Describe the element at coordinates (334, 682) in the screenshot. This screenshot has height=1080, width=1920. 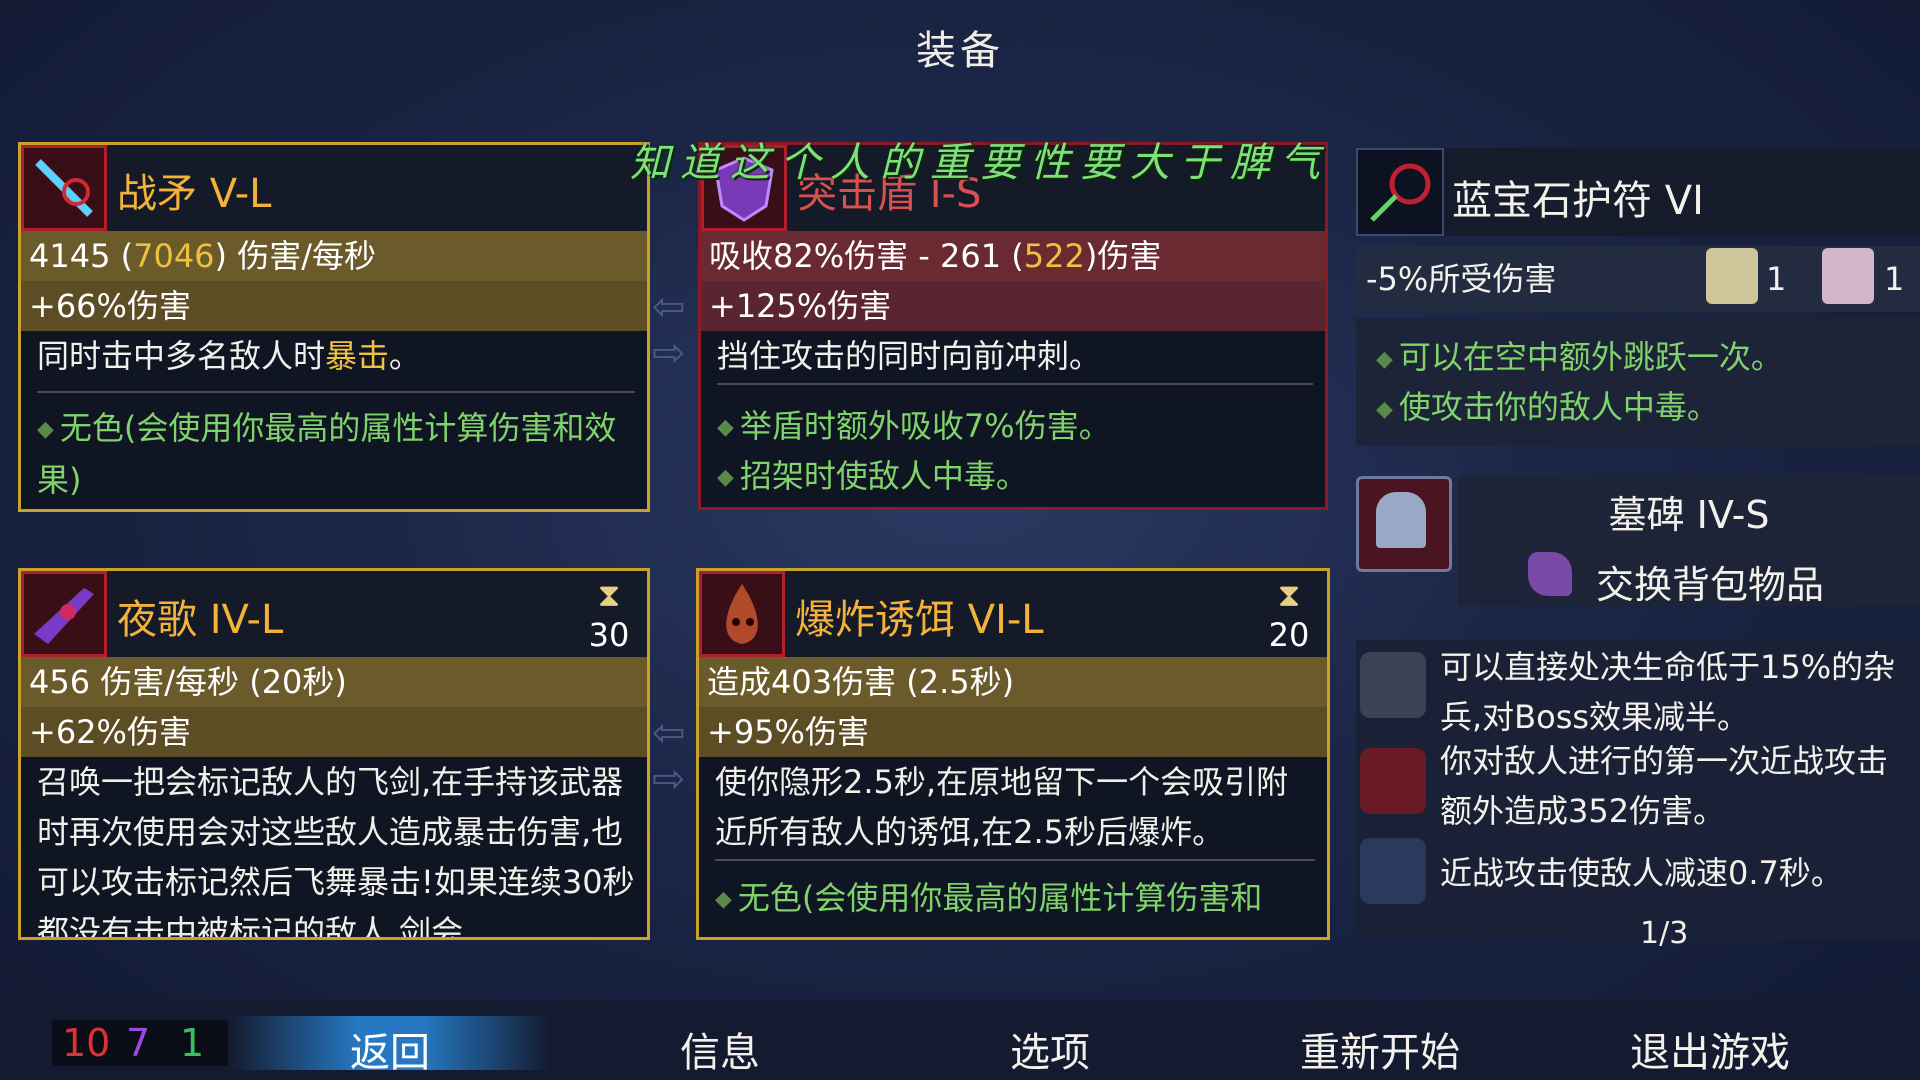
I see `skill-dps: 456 伤害/每秒 (20秒)` at that location.